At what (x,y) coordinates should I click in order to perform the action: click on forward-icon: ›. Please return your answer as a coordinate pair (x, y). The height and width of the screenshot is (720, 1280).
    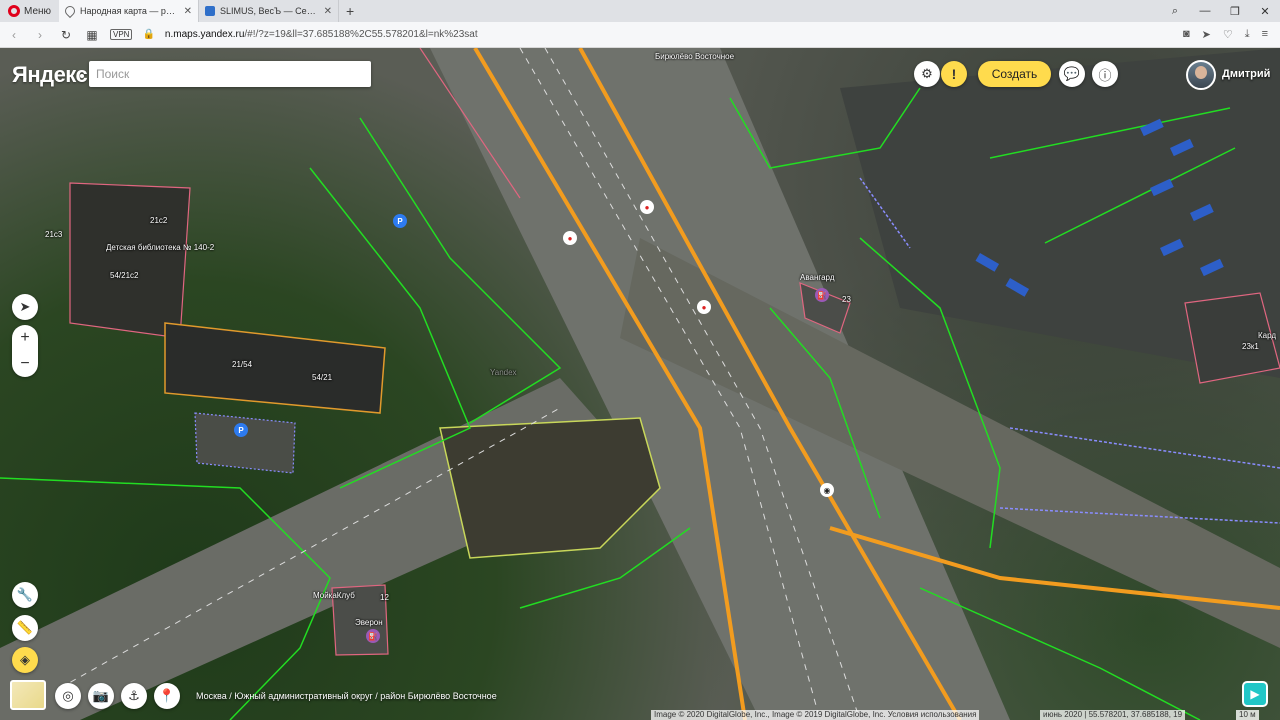
    Looking at the image, I should click on (40, 35).